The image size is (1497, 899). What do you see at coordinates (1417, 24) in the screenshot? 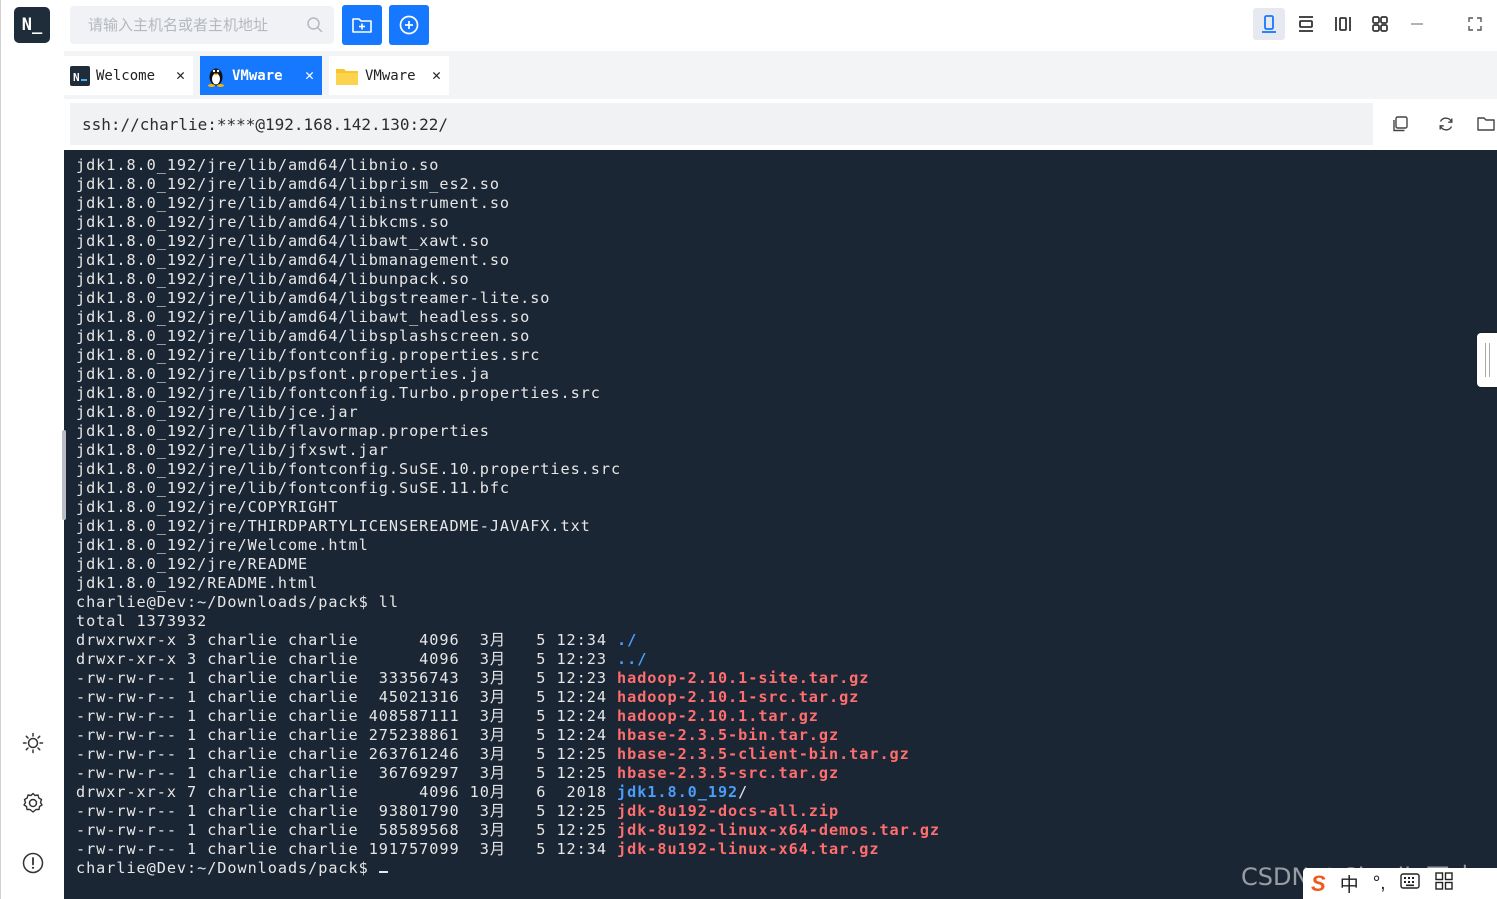
I see `minimize-icon` at bounding box center [1417, 24].